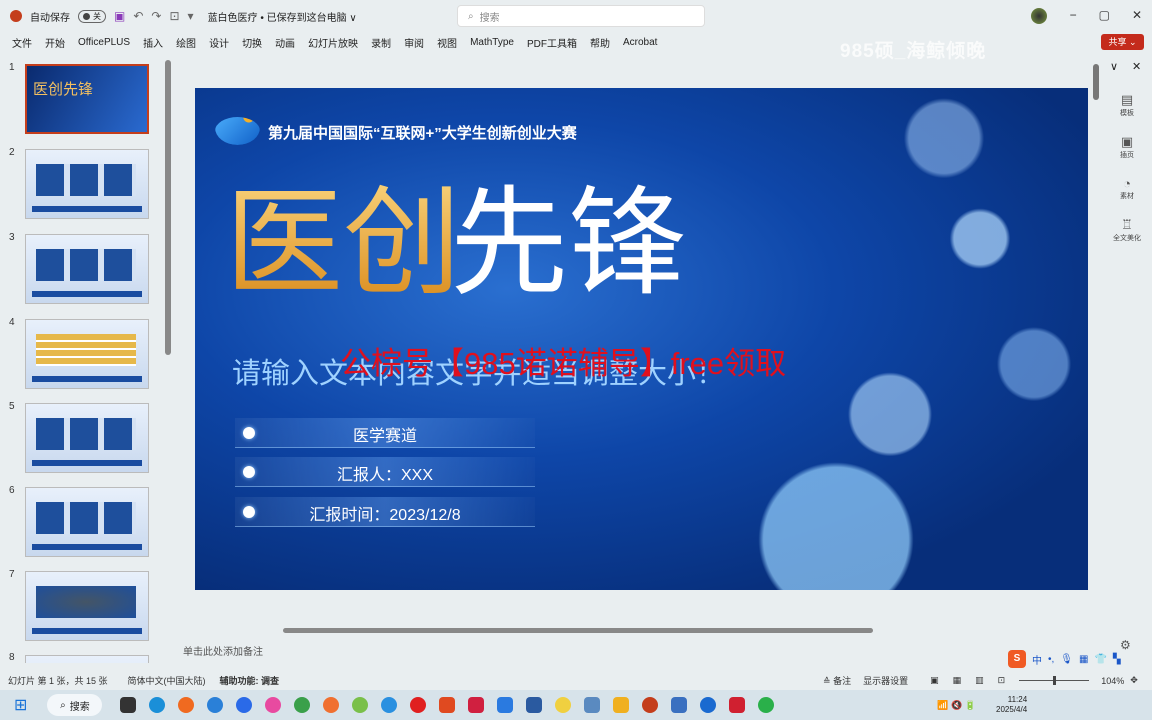 This screenshot has height=720, width=1152. Describe the element at coordinates (174, 16) in the screenshot. I see `present-icon: ⊡` at that location.